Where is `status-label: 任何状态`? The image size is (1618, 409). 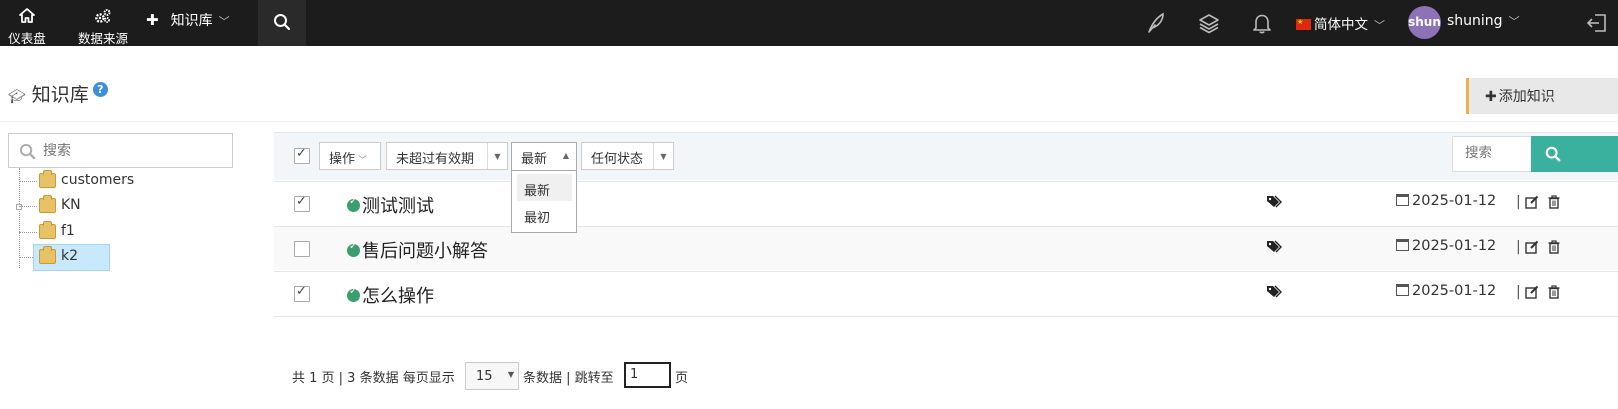
status-label: 任何状态 is located at coordinates (617, 159).